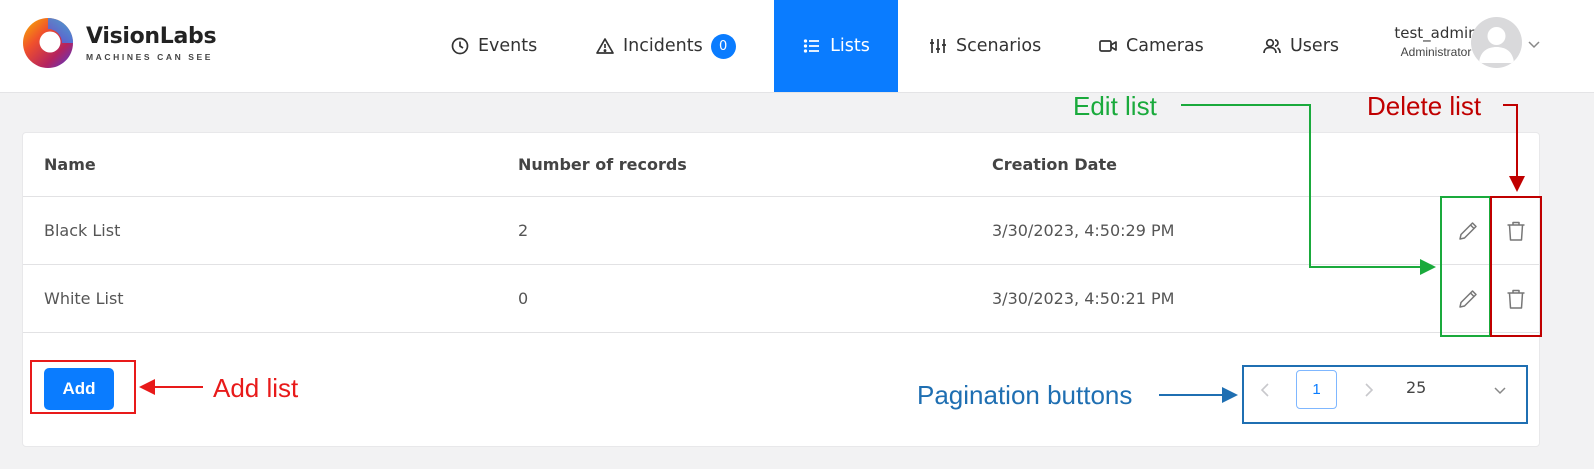  I want to click on nav-item-lists: Lists, so click(836, 46).